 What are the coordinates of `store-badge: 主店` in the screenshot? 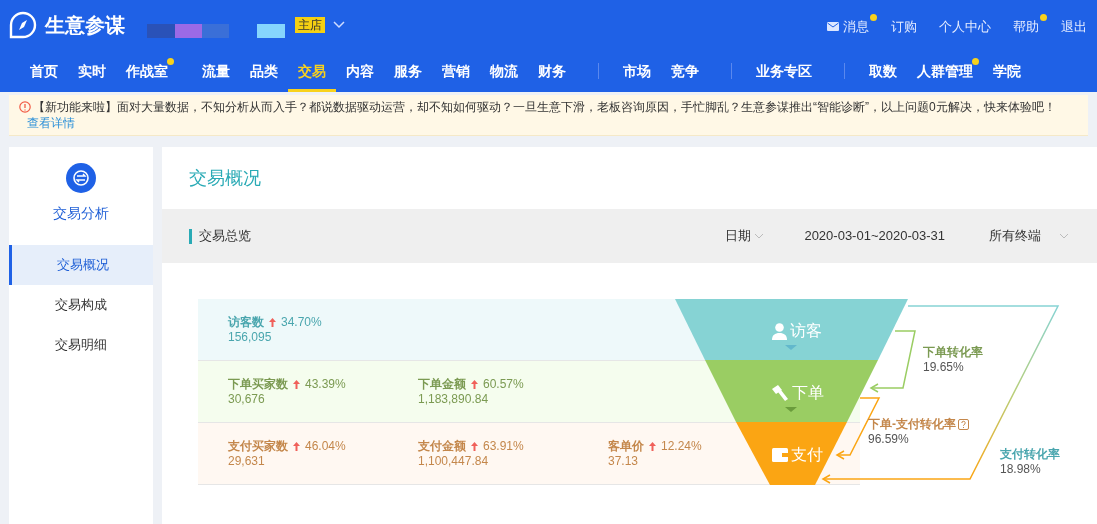 It's located at (310, 25).